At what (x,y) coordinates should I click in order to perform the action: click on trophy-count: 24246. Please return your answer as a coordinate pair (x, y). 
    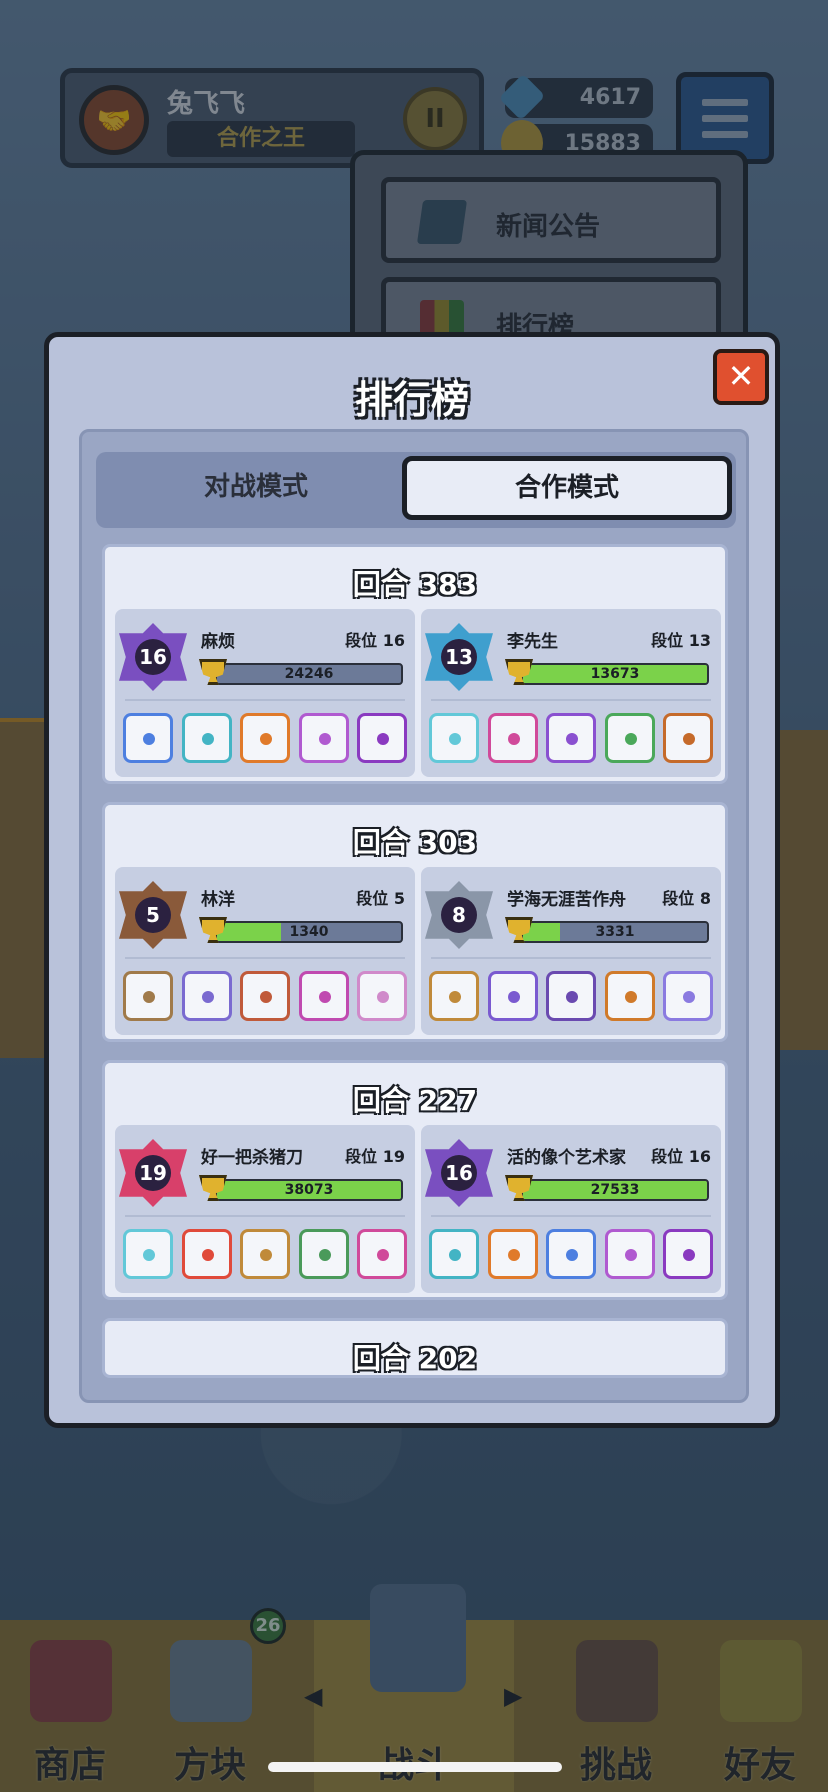
    Looking at the image, I should click on (309, 674).